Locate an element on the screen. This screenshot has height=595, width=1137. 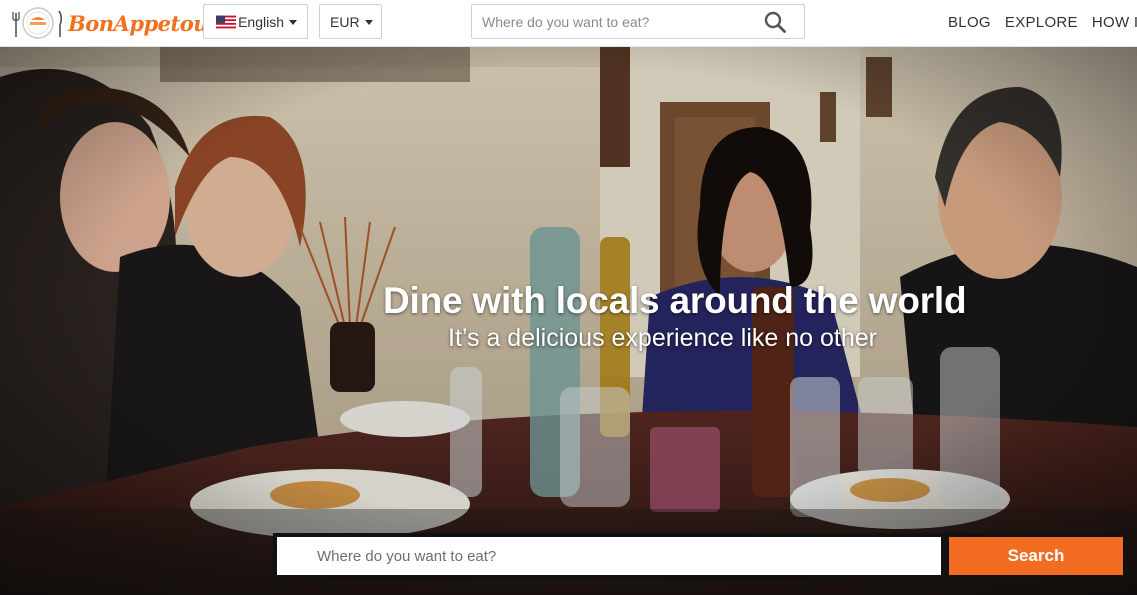
search-icon is located at coordinates (775, 22).